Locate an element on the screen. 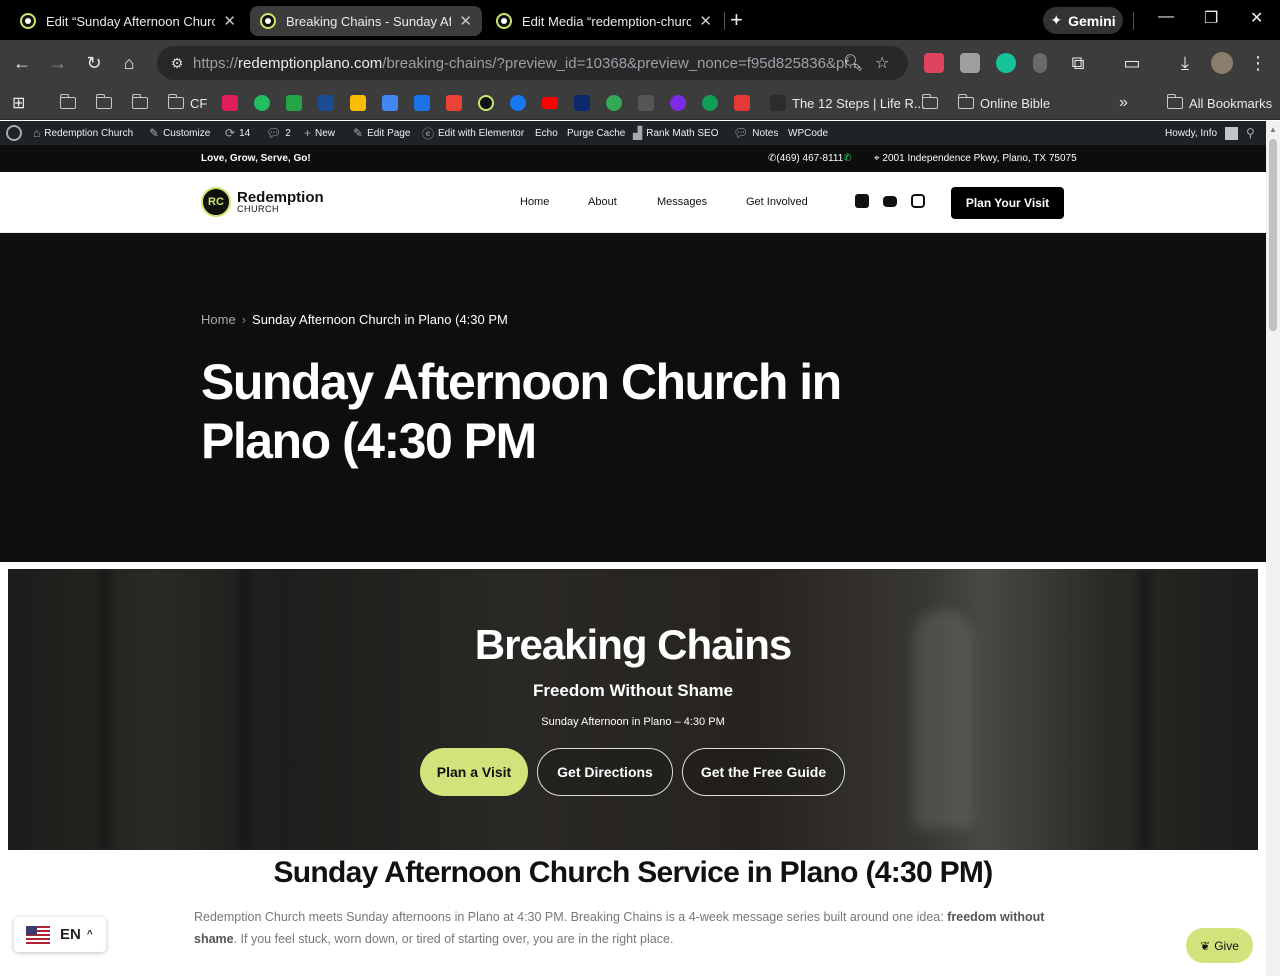 The image size is (1280, 976). wp-edit-page: ✎ Edit Page is located at coordinates (381, 133).